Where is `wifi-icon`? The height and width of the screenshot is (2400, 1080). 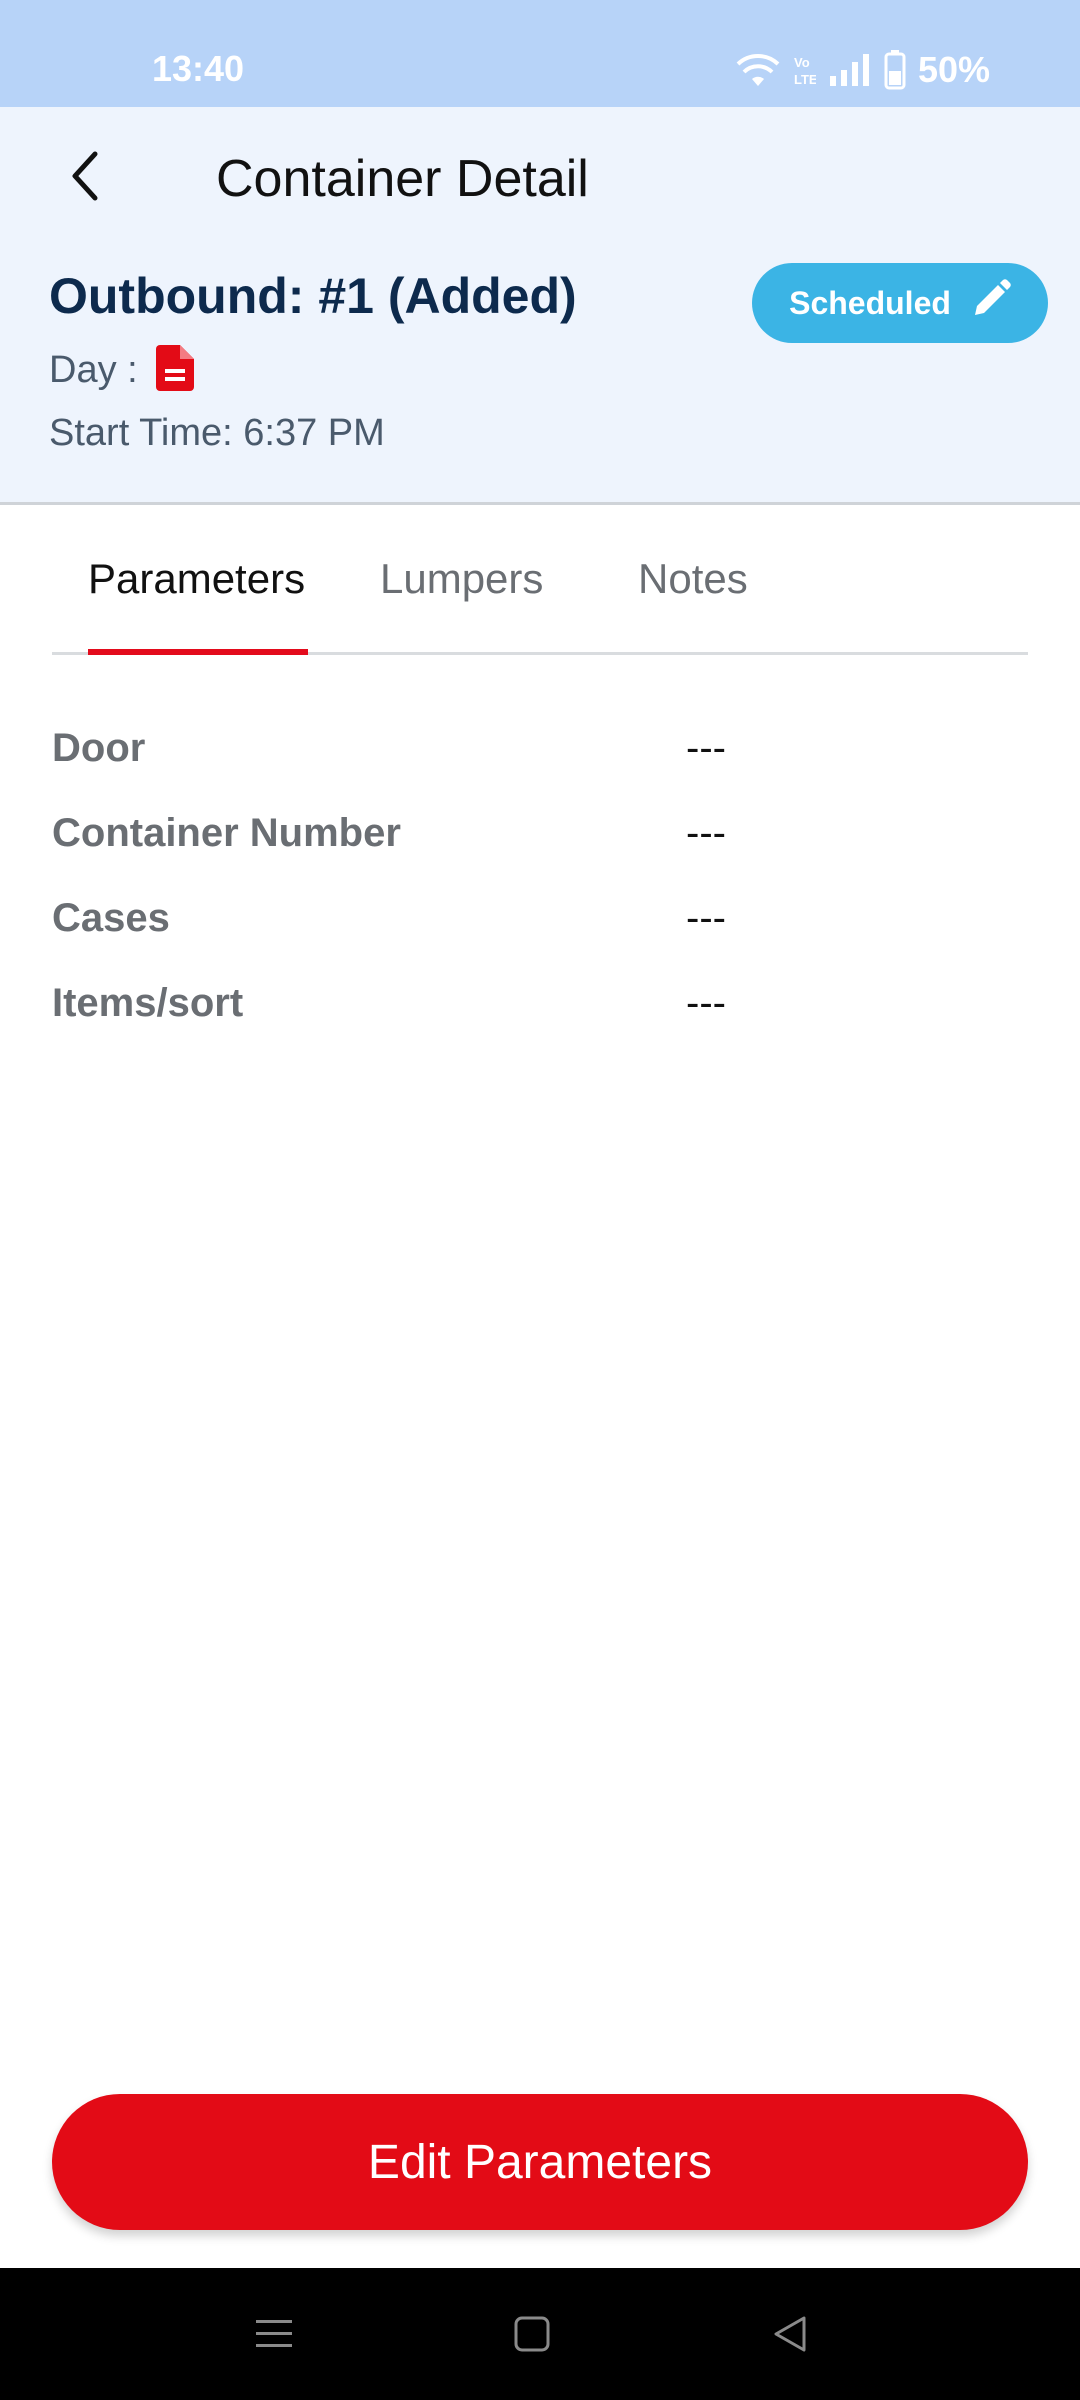 wifi-icon is located at coordinates (758, 70).